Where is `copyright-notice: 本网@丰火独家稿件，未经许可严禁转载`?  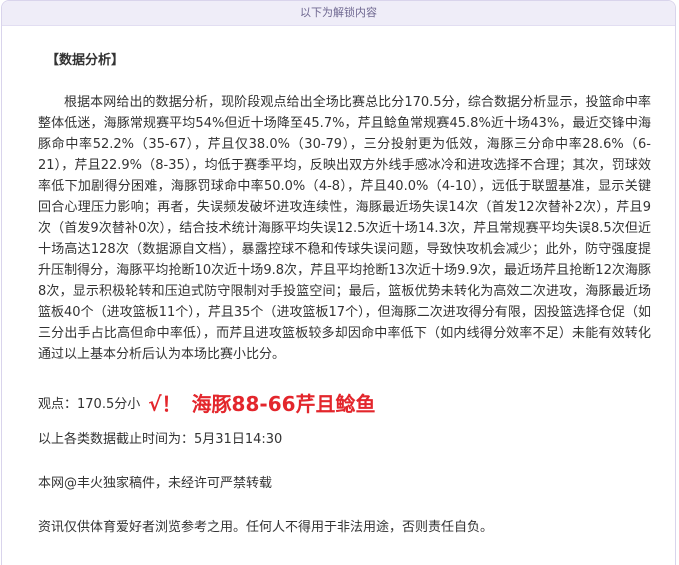 copyright-notice: 本网@丰火独家稿件，未经许可严禁转载 is located at coordinates (155, 483).